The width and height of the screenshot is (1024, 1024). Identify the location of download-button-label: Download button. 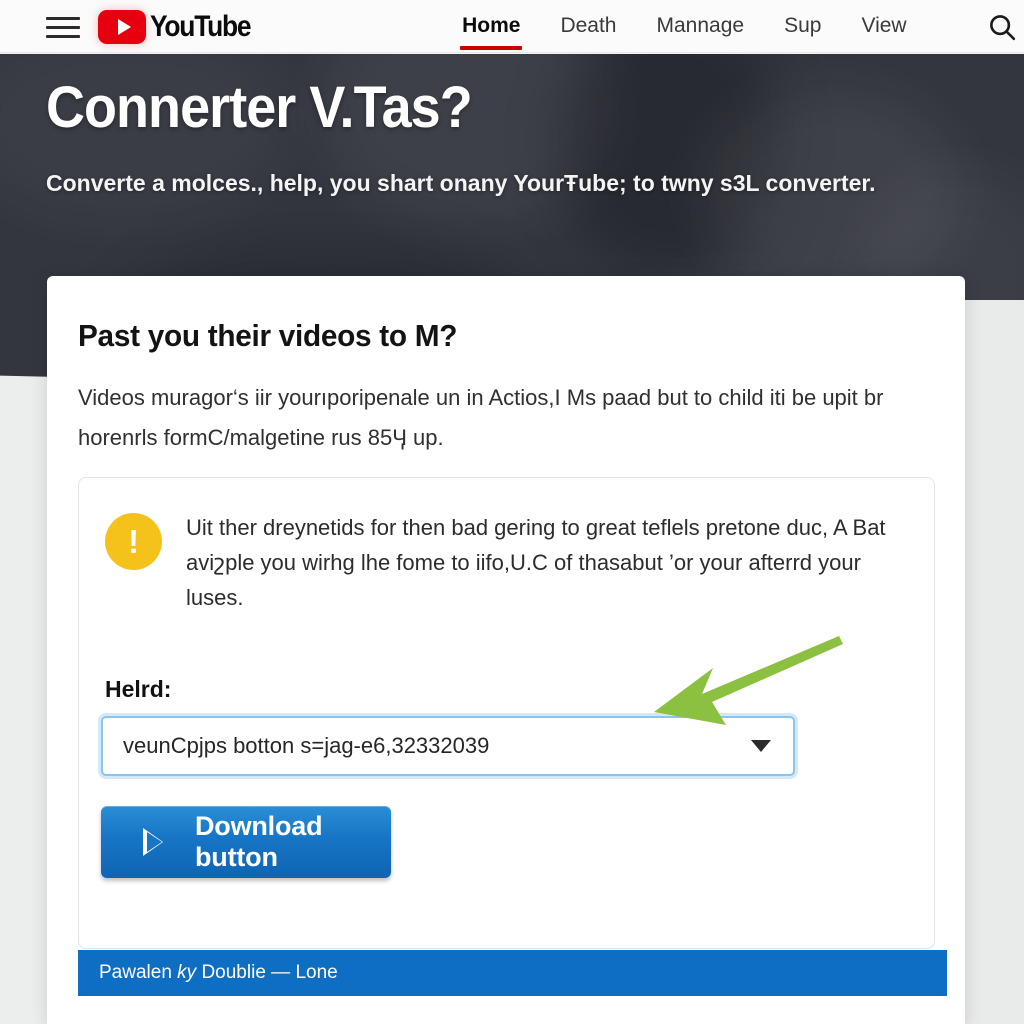
(259, 841).